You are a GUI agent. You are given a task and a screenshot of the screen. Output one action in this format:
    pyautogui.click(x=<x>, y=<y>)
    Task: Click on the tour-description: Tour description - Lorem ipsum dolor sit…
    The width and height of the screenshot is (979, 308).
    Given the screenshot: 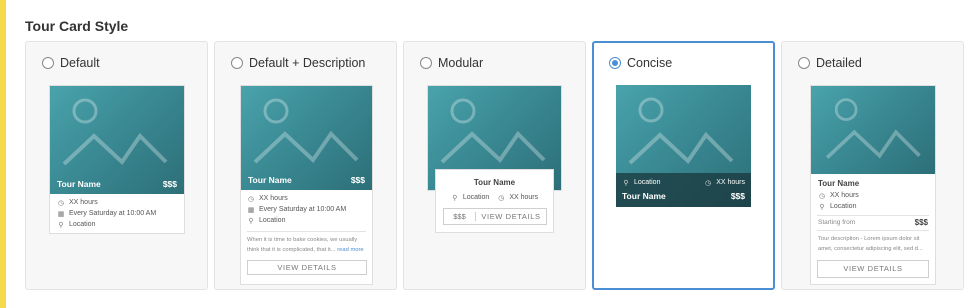 What is the action you would take?
    pyautogui.click(x=870, y=244)
    